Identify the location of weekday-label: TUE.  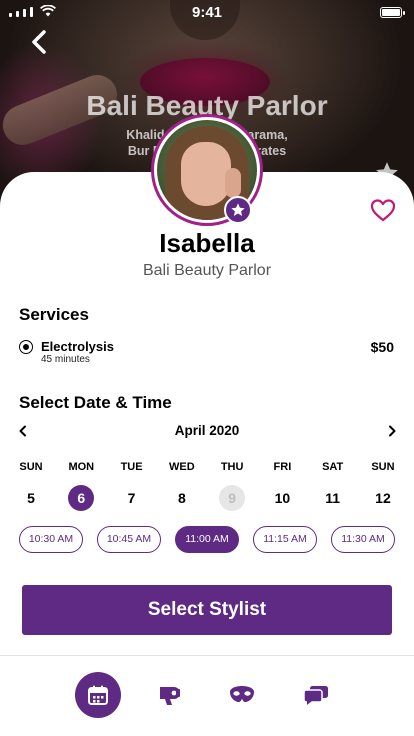
(131, 467).